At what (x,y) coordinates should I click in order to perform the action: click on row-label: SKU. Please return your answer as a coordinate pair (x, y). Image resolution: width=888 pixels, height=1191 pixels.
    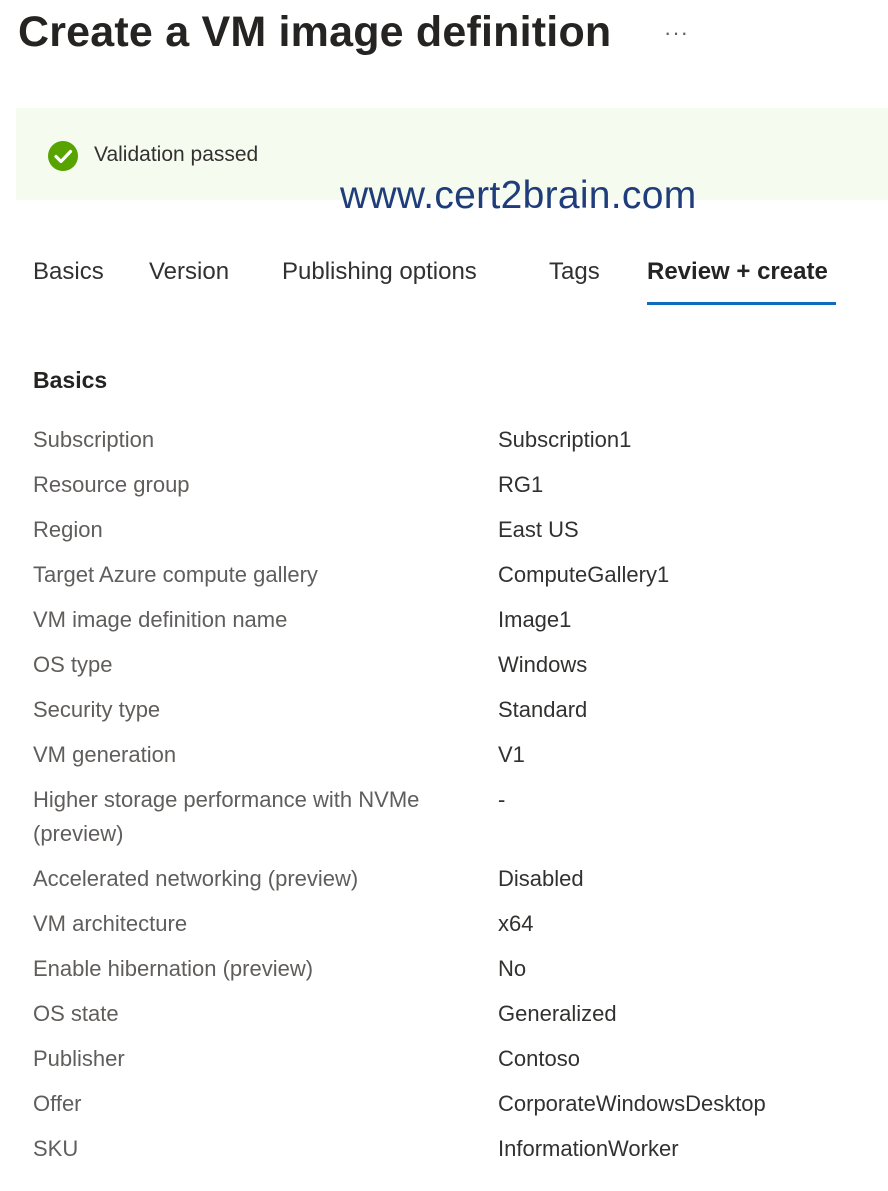
    Looking at the image, I should click on (56, 1148).